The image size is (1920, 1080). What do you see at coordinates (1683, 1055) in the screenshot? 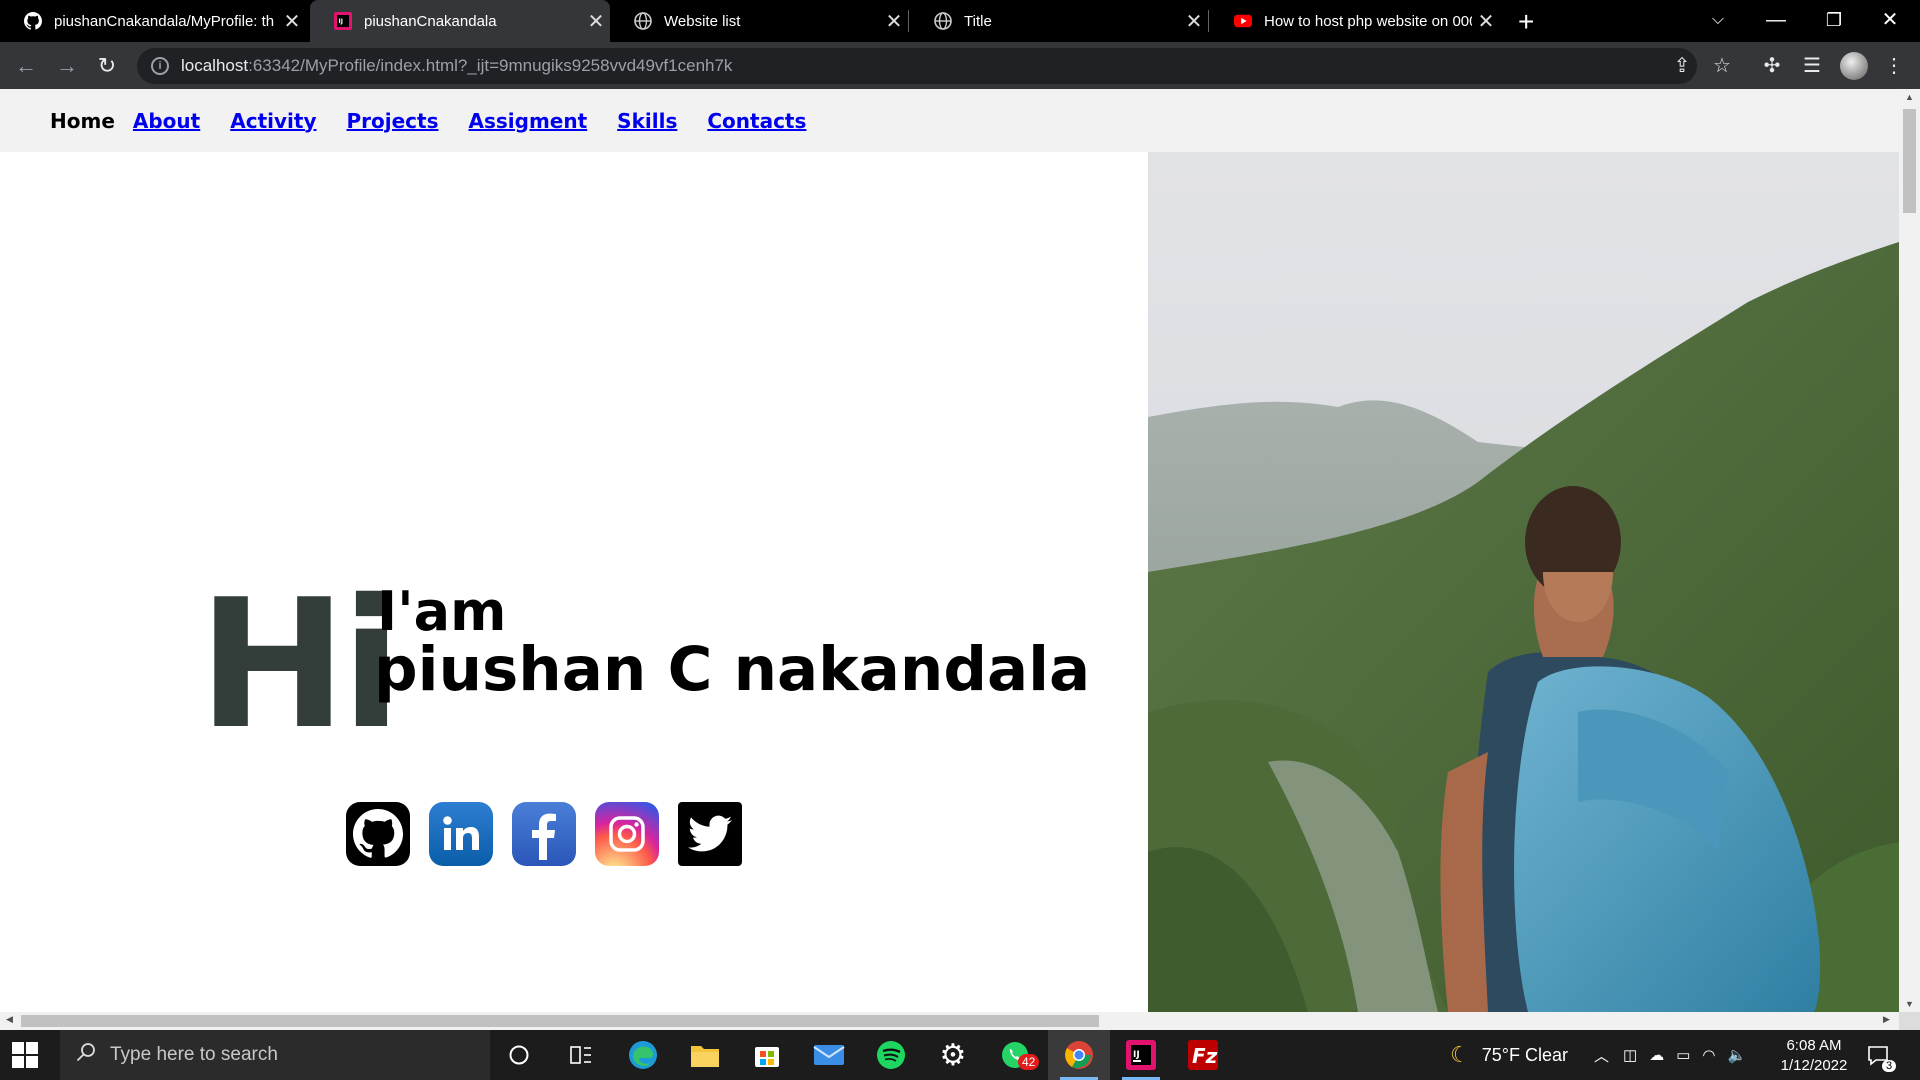
I see `battery-icon: ▭` at bounding box center [1683, 1055].